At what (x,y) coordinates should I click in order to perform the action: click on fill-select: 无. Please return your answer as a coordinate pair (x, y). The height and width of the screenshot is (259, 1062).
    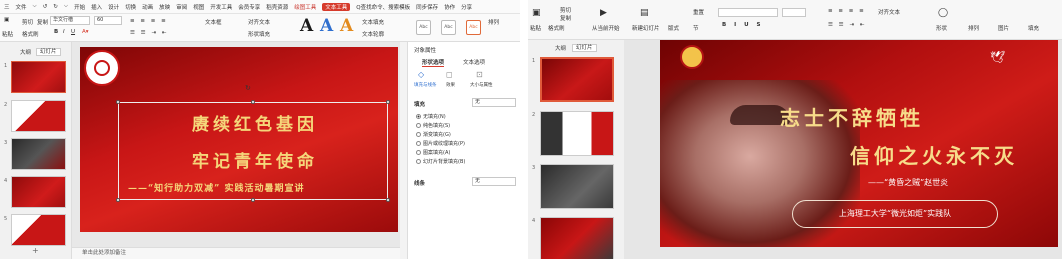
    Looking at the image, I should click on (494, 102).